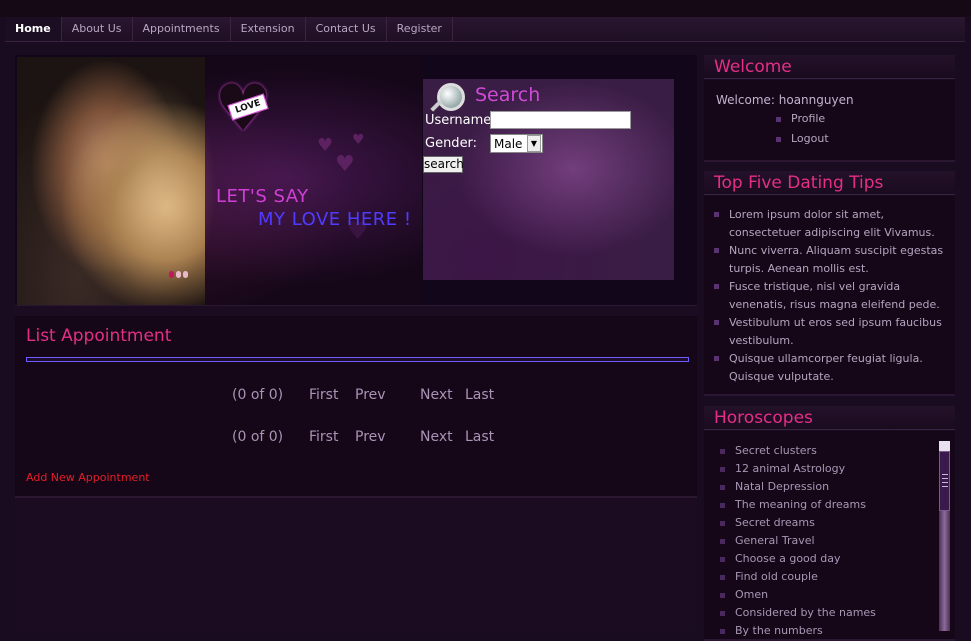  I want to click on horoscope-link: General Travel, so click(767, 540).